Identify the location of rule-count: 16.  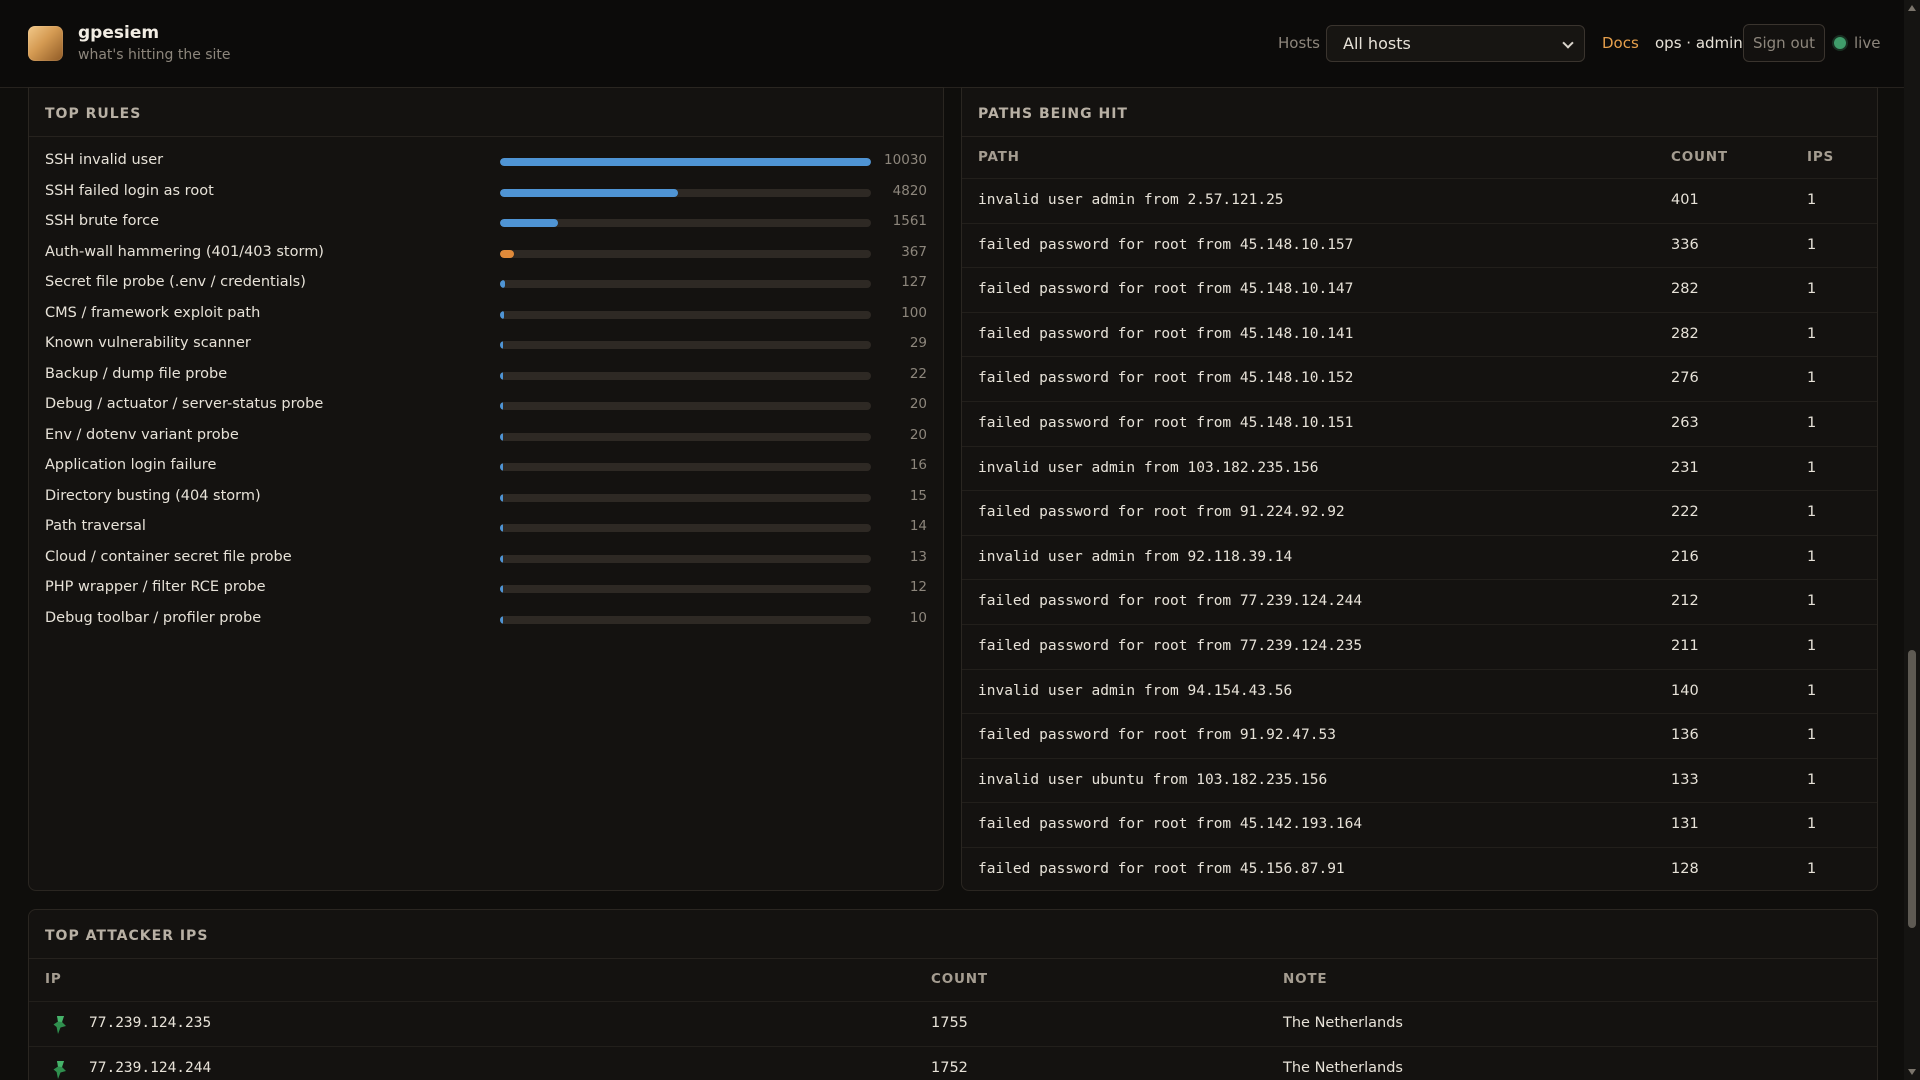
(918, 465).